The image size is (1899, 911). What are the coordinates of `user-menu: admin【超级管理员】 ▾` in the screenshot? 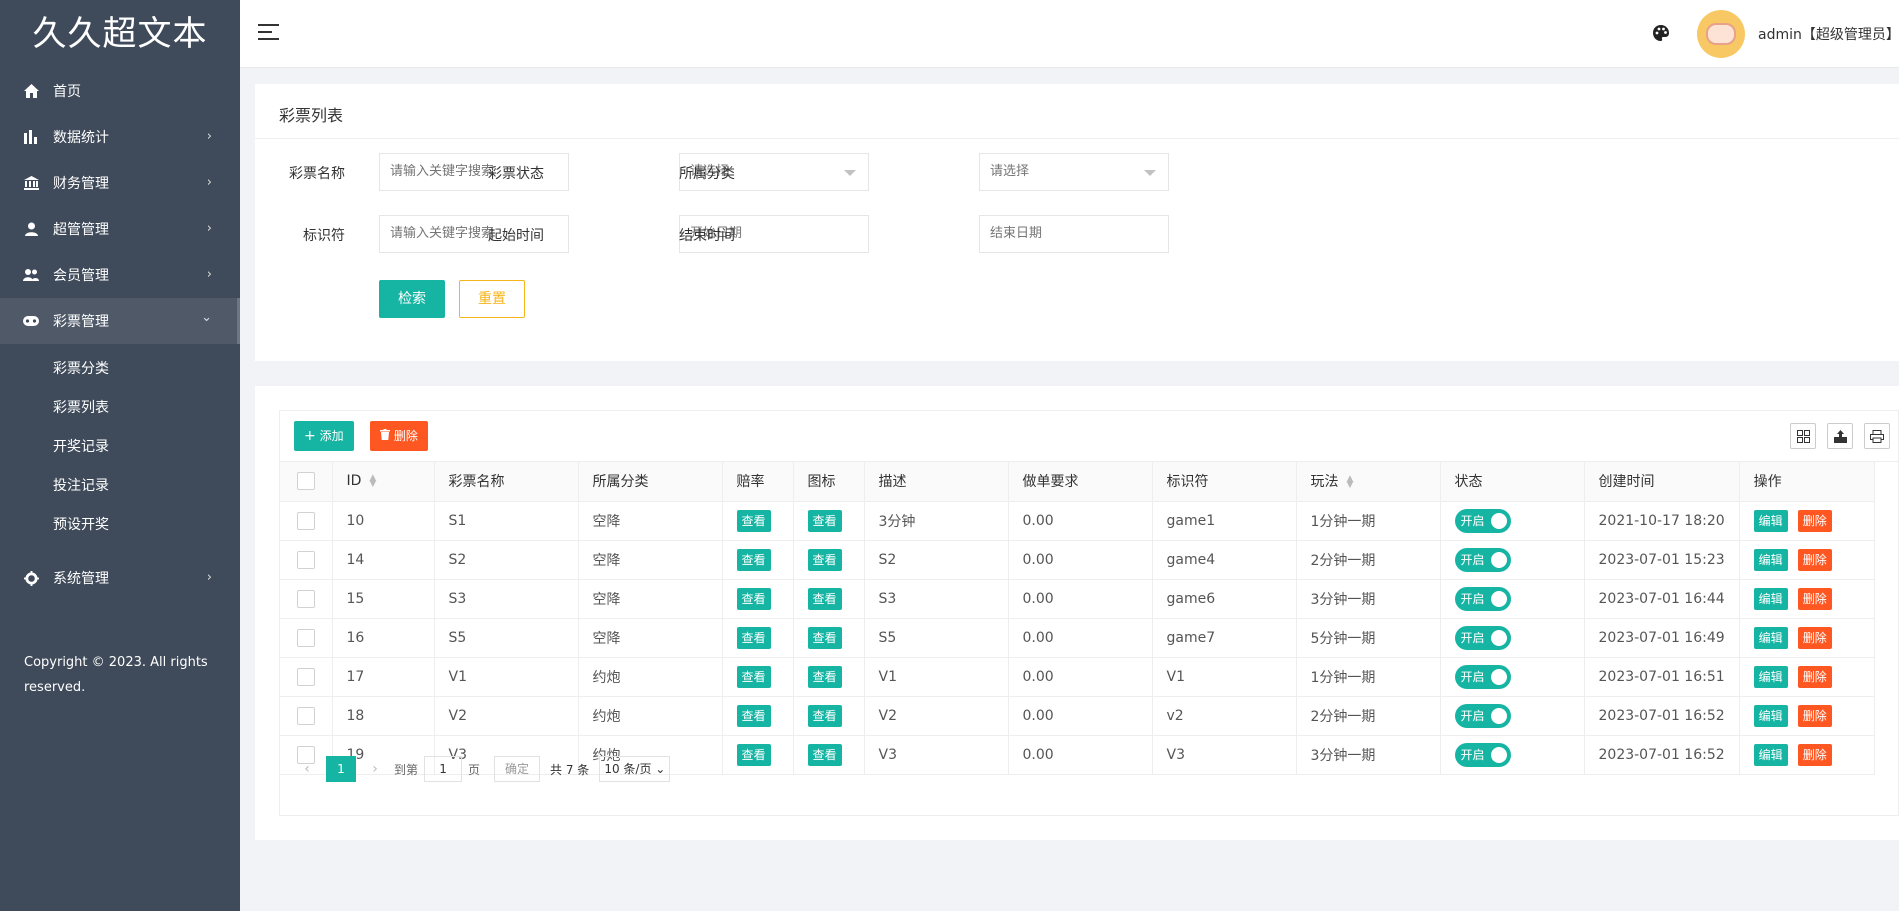 It's located at (1828, 34).